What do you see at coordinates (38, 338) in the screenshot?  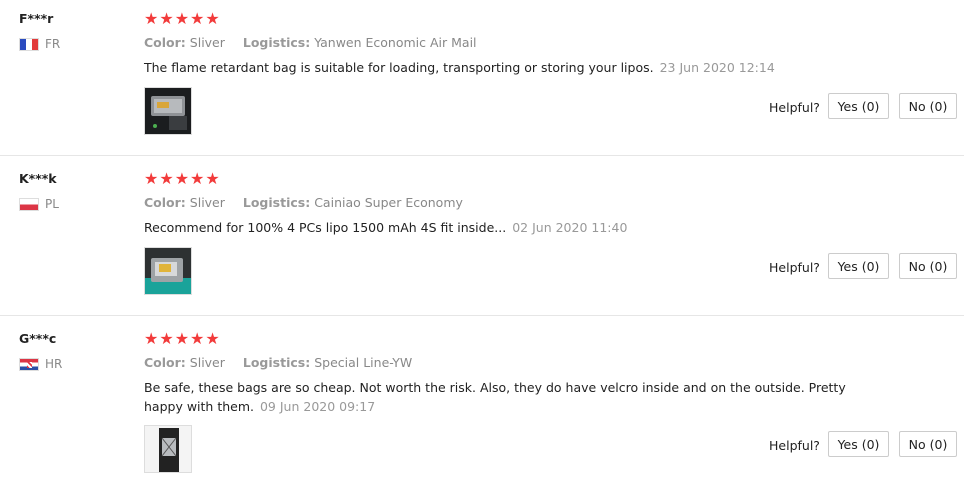 I see `reviewer-name: G***c` at bounding box center [38, 338].